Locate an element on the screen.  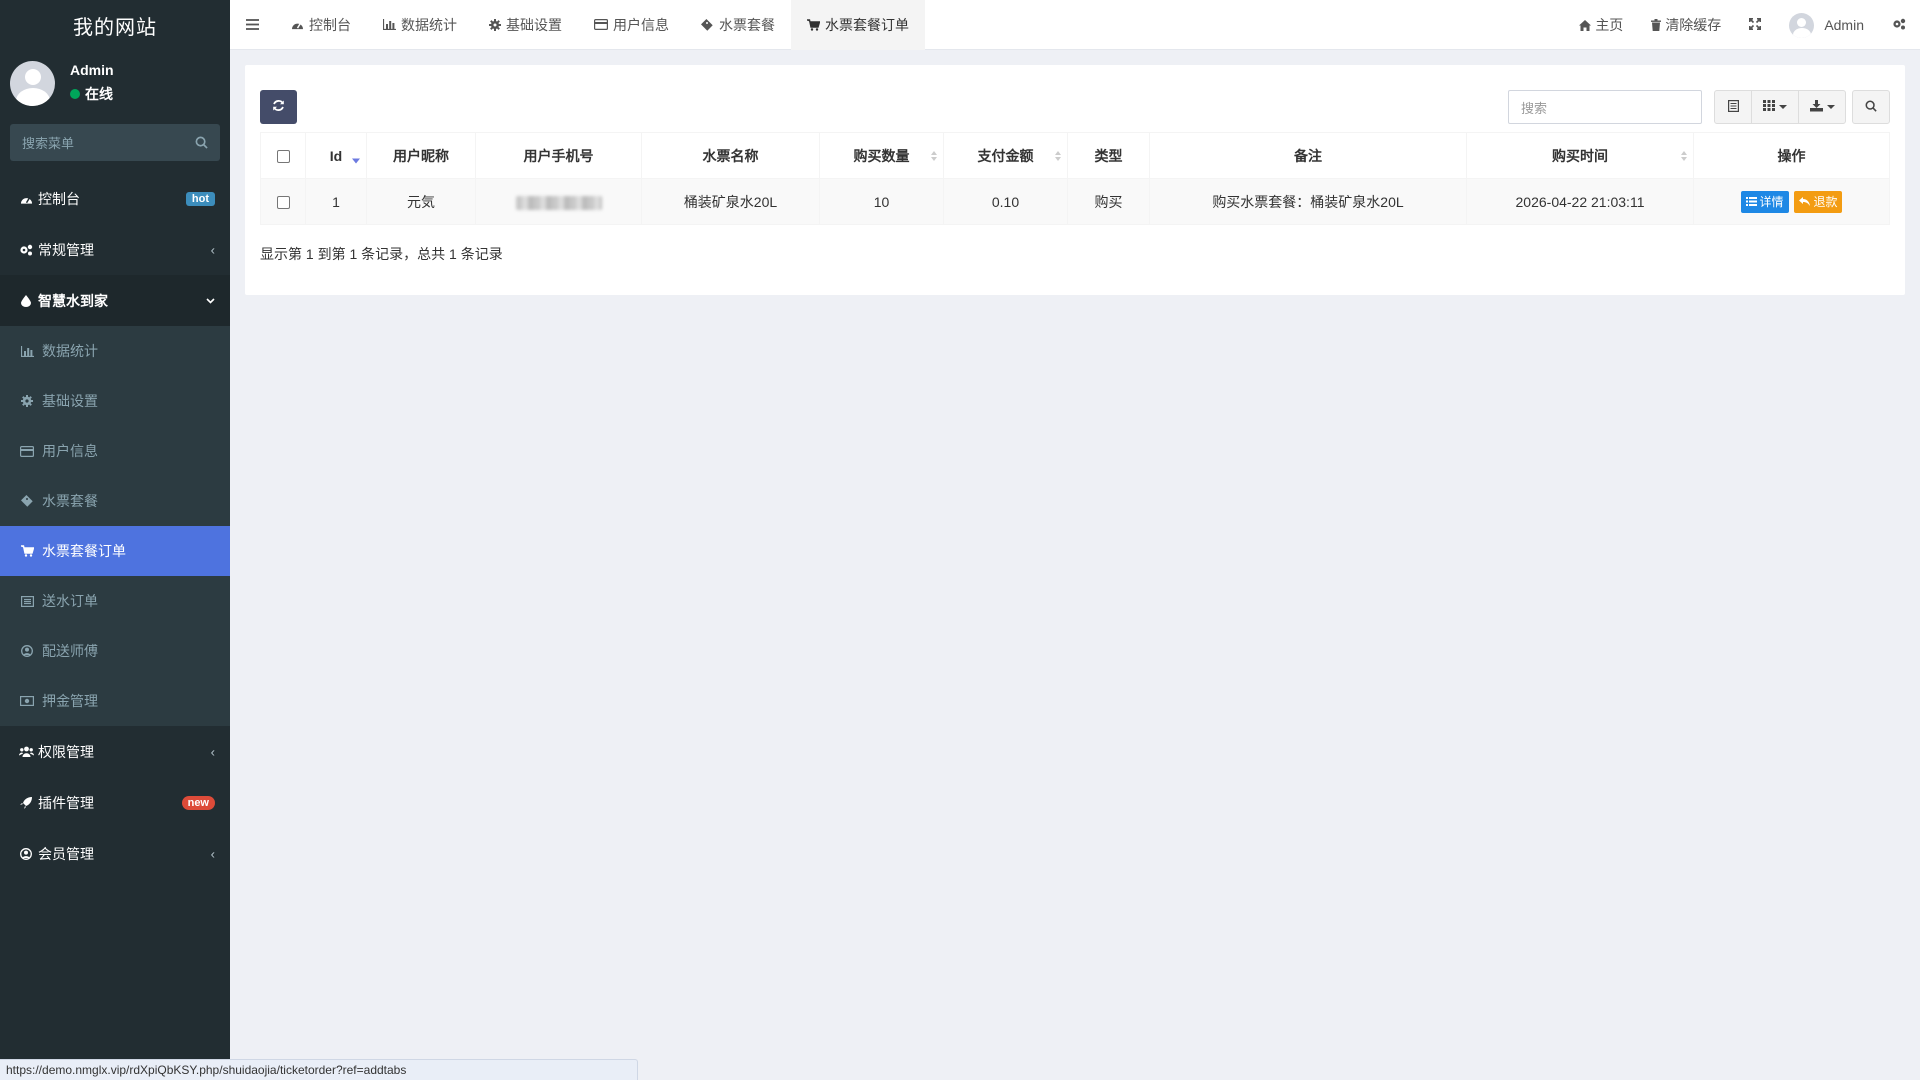
group-icon is located at coordinates (26, 751).